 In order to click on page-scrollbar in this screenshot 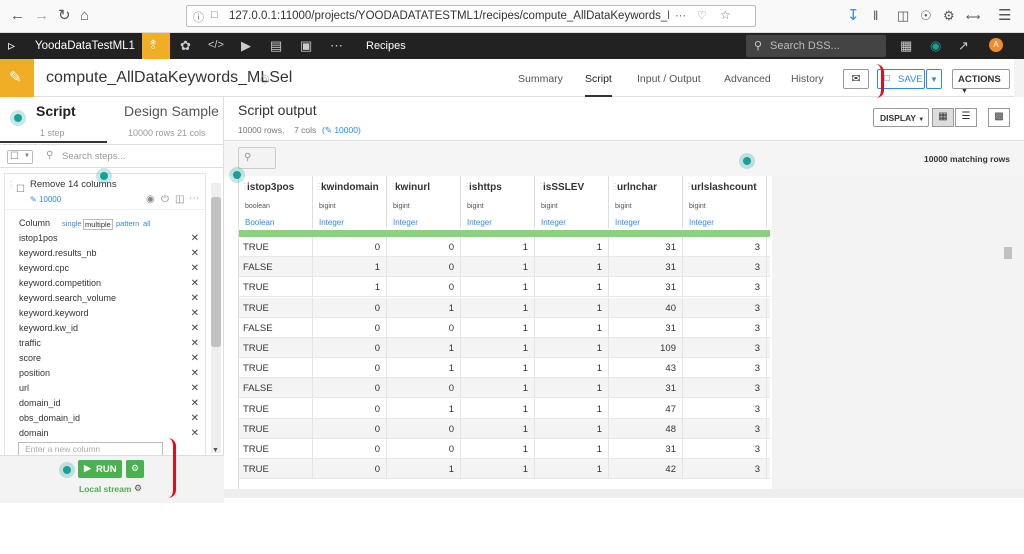, I will do `click(1019, 78)`.